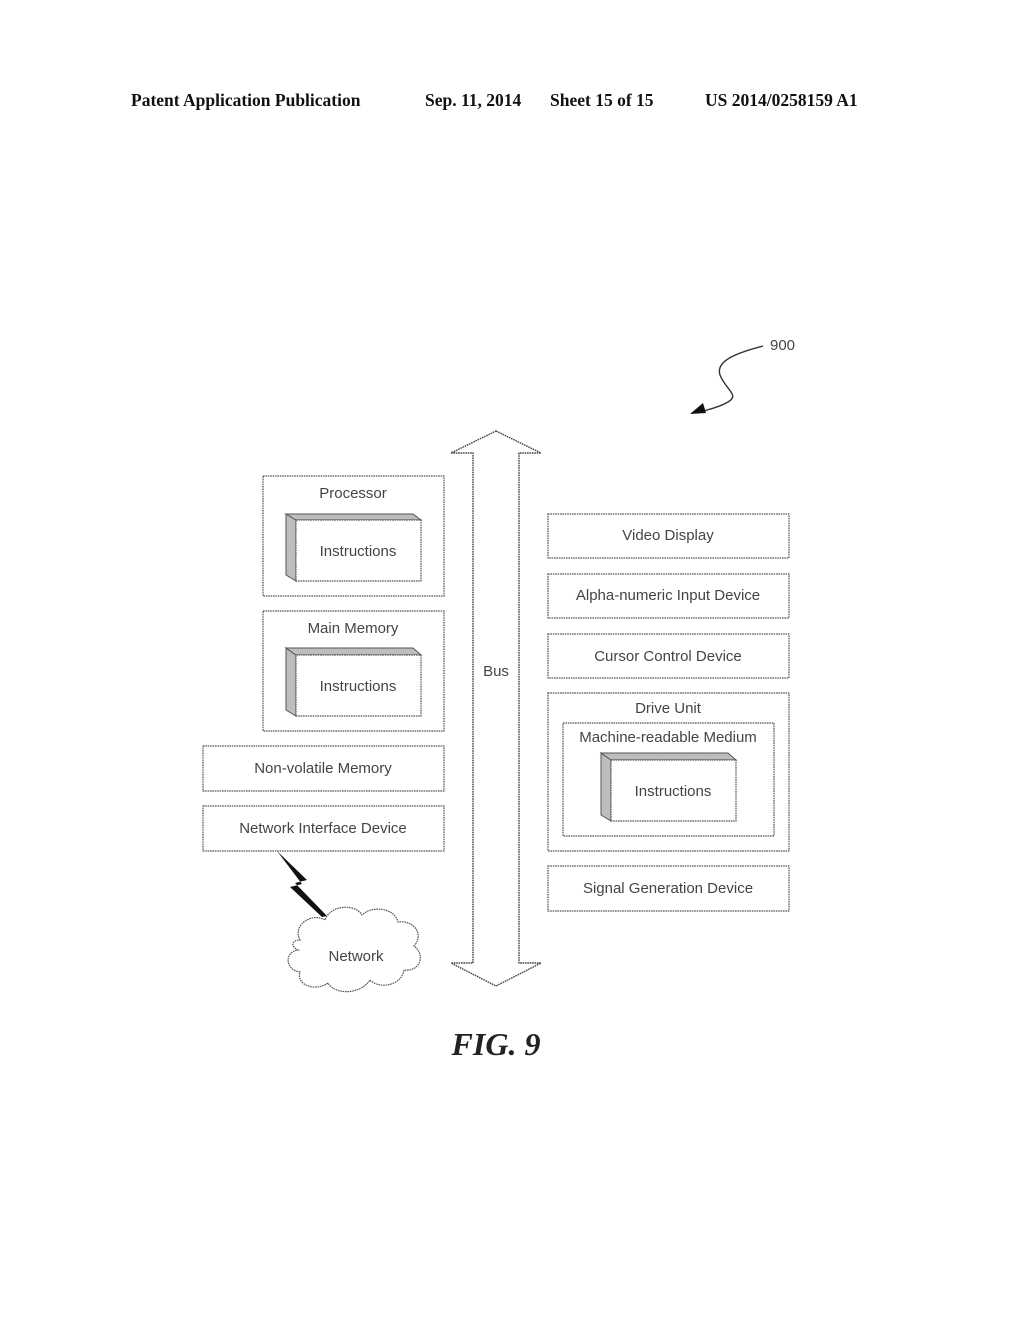  Describe the element at coordinates (358, 551) in the screenshot. I see `processor-instructions-label: Instructions` at that location.